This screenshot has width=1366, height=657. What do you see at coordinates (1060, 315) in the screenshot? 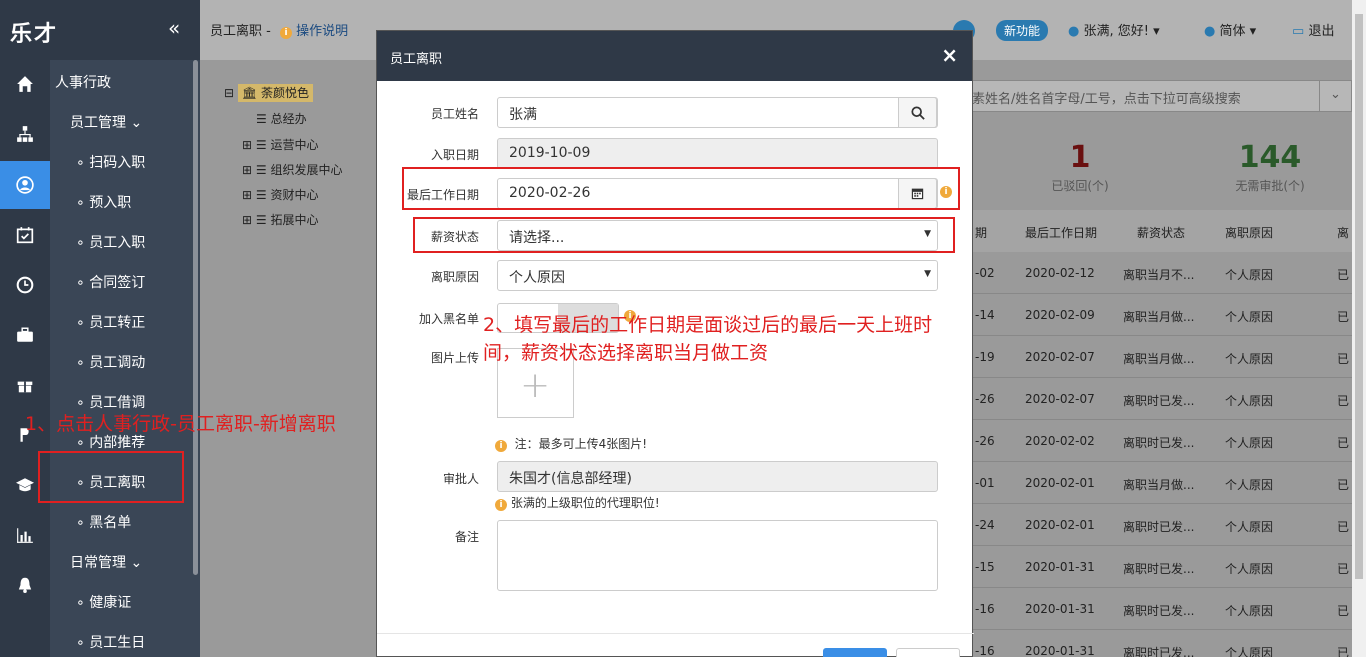
I see `table-cell: 2020-02-09` at bounding box center [1060, 315].